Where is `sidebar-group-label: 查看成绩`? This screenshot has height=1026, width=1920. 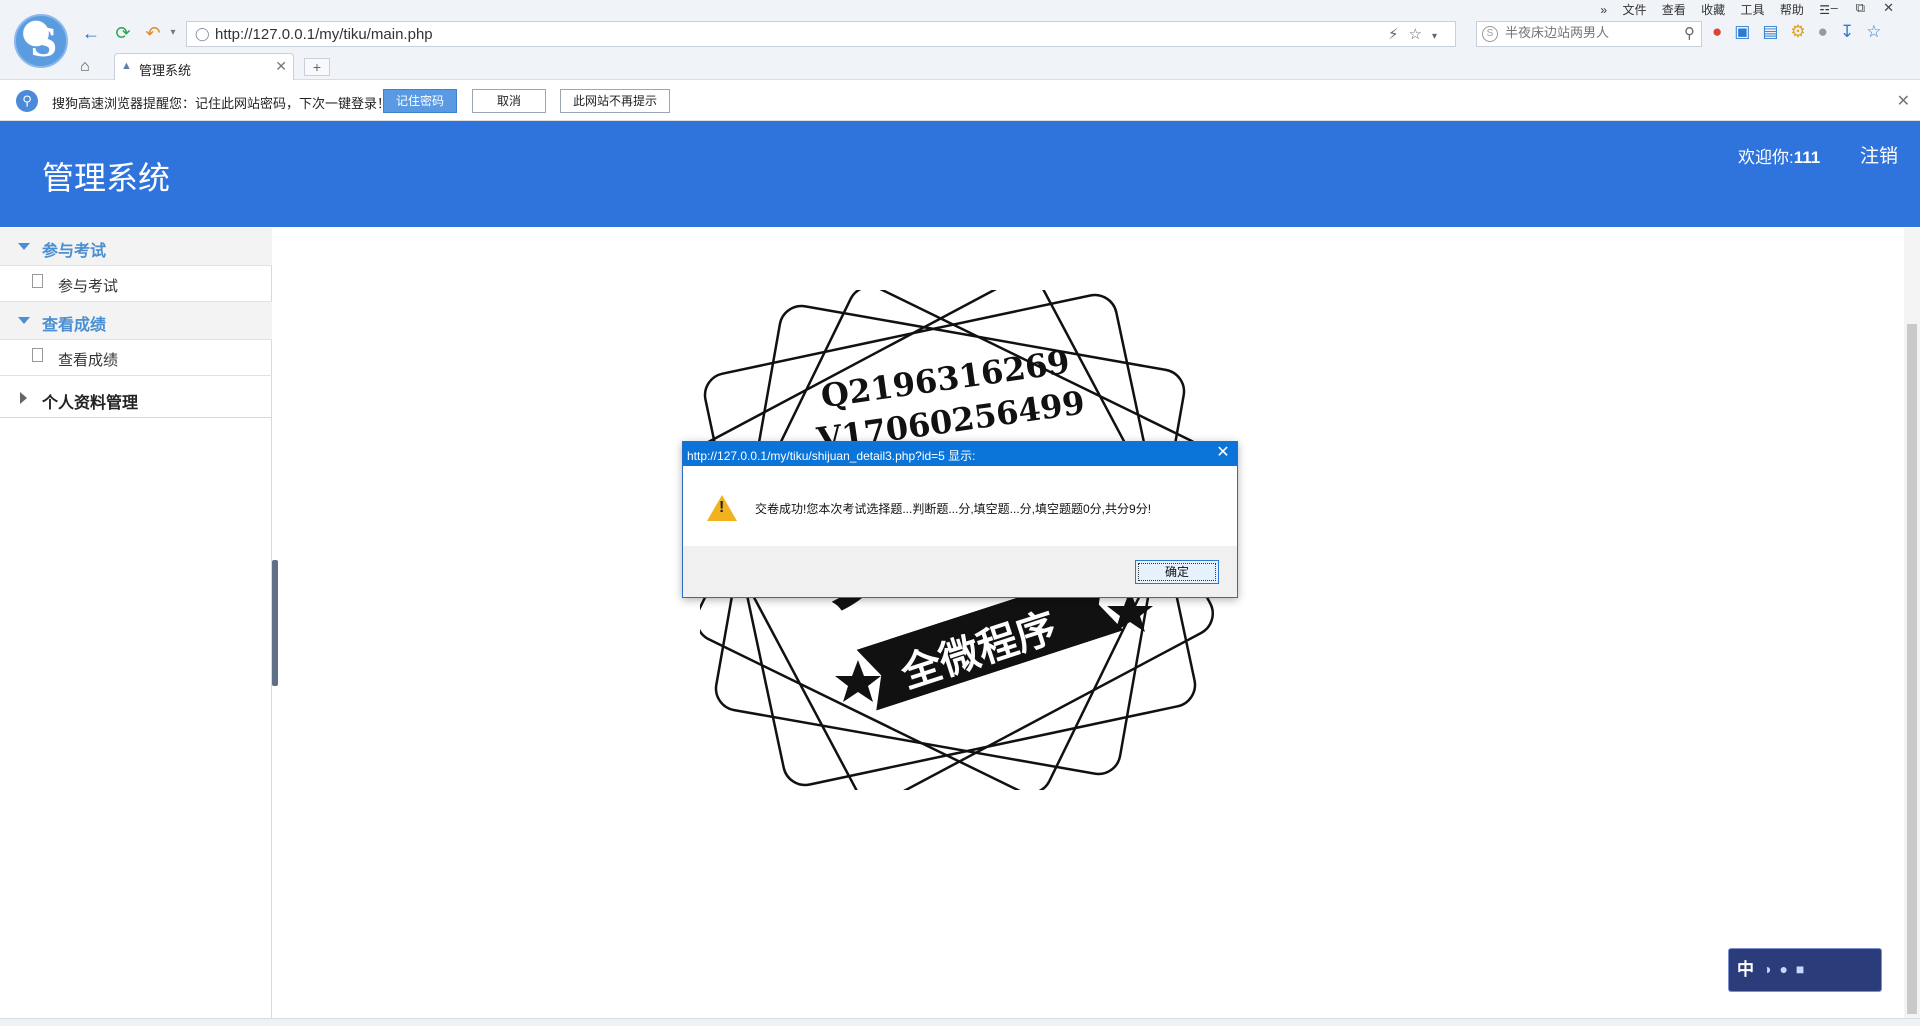 sidebar-group-label: 查看成绩 is located at coordinates (74, 325).